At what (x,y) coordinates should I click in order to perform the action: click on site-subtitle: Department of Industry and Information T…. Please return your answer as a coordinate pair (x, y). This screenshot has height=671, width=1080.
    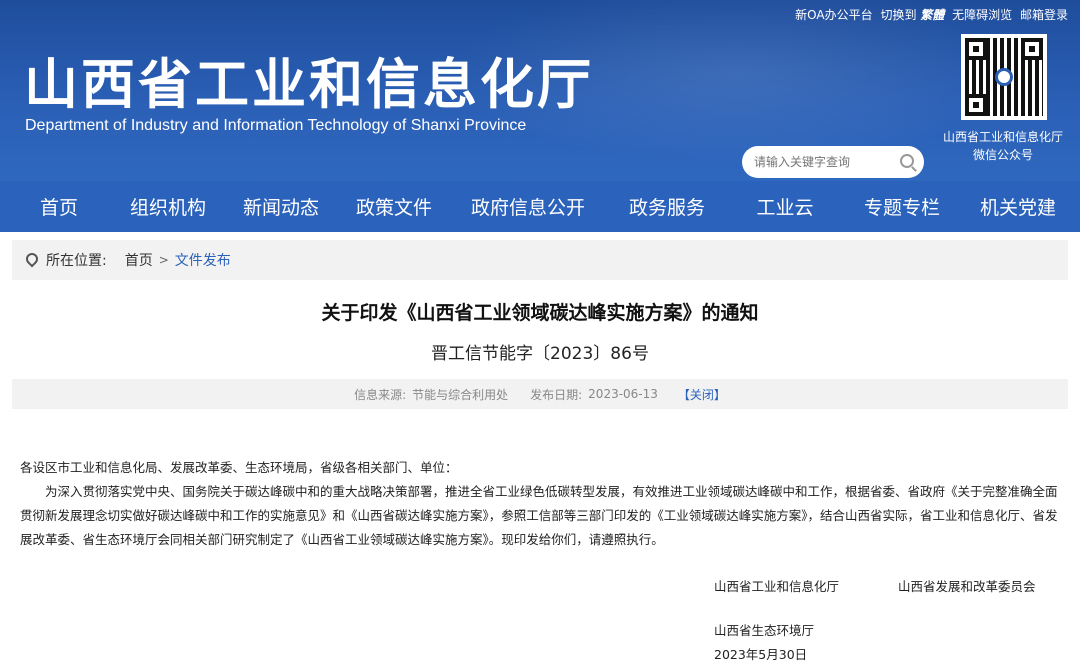
    Looking at the image, I should click on (276, 125).